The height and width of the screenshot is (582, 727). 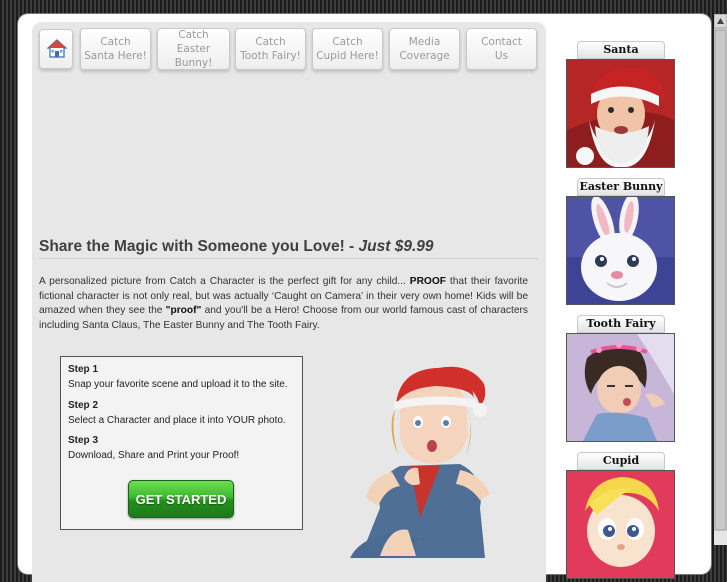 I want to click on cupid-image, so click(x=620, y=524).